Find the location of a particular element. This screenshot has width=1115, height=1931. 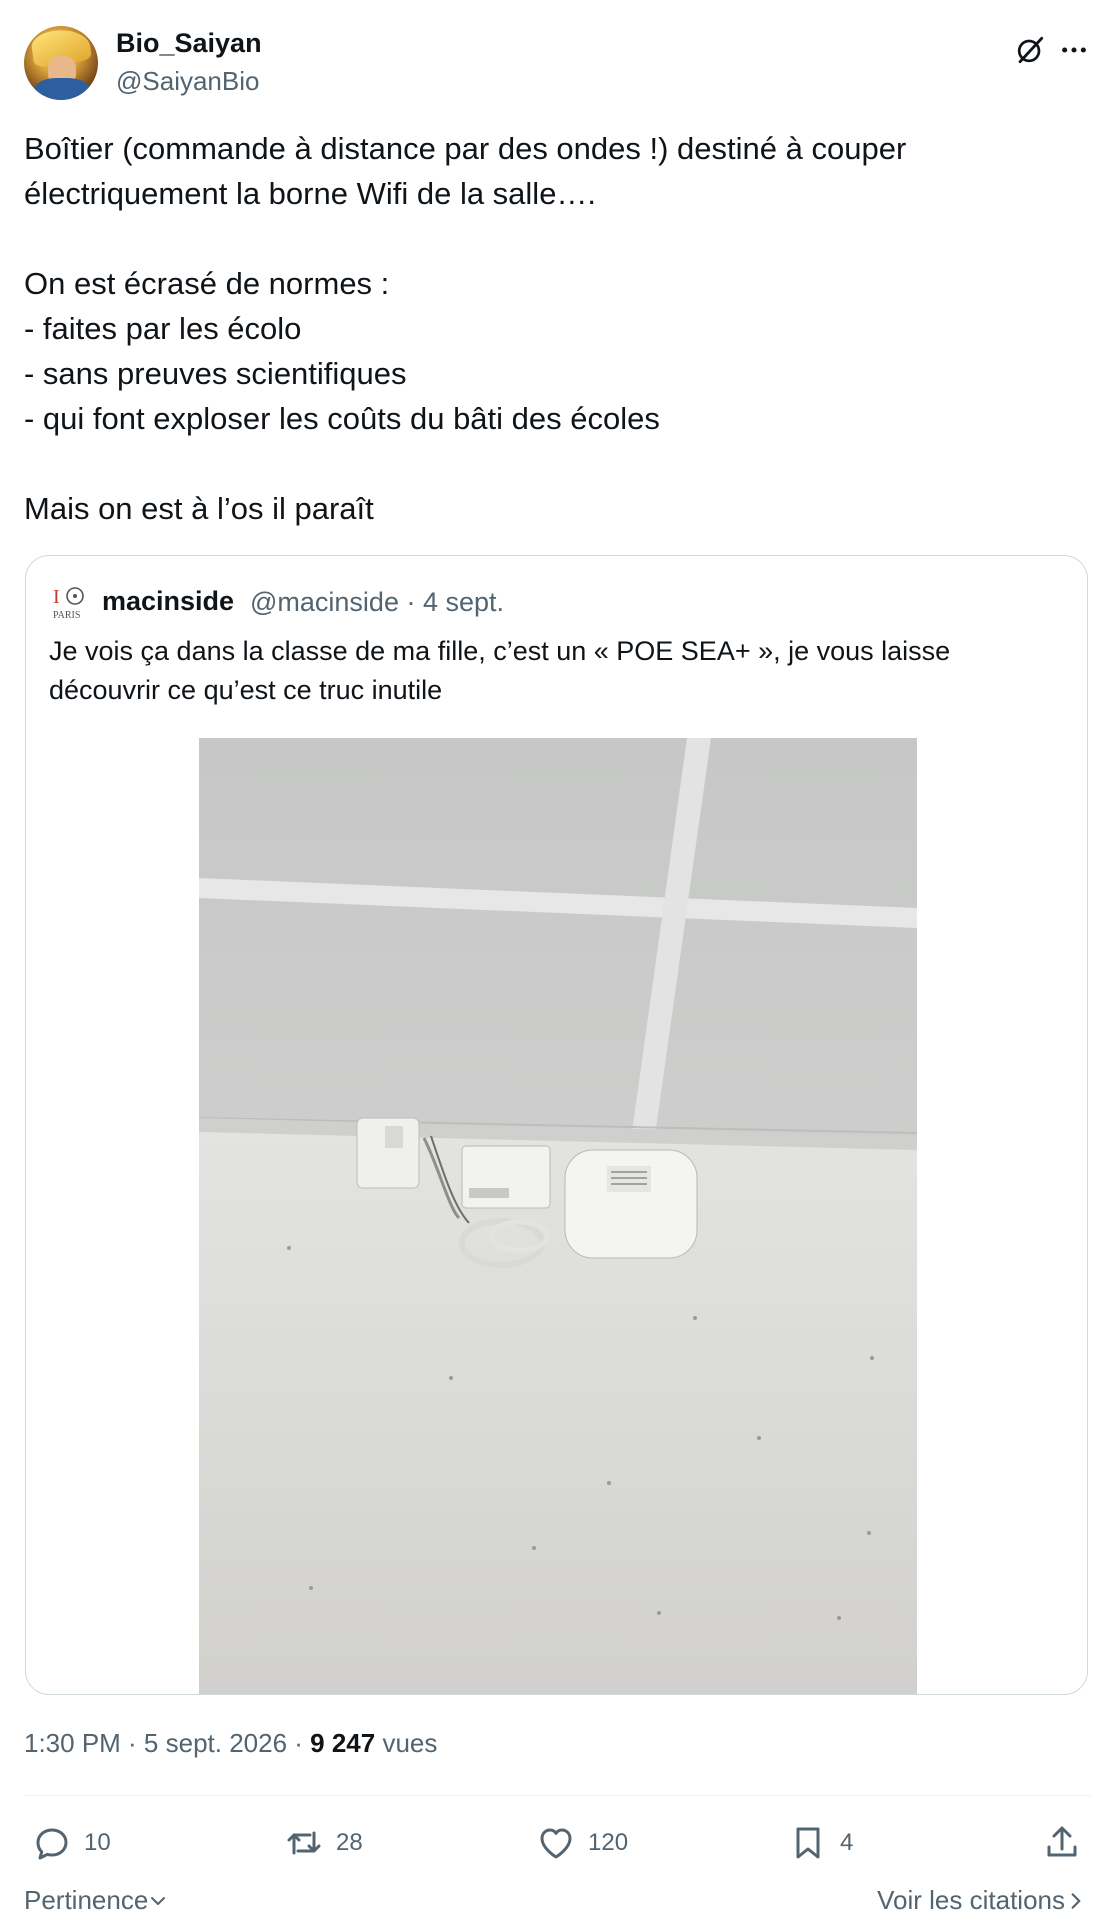

bookmark-icon is located at coordinates (808, 1843).